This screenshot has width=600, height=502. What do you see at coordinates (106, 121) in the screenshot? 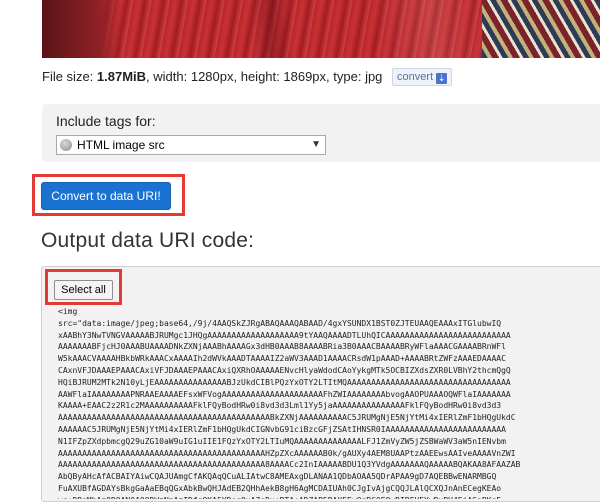
I see `include-tags-label: Include tags for:` at bounding box center [106, 121].